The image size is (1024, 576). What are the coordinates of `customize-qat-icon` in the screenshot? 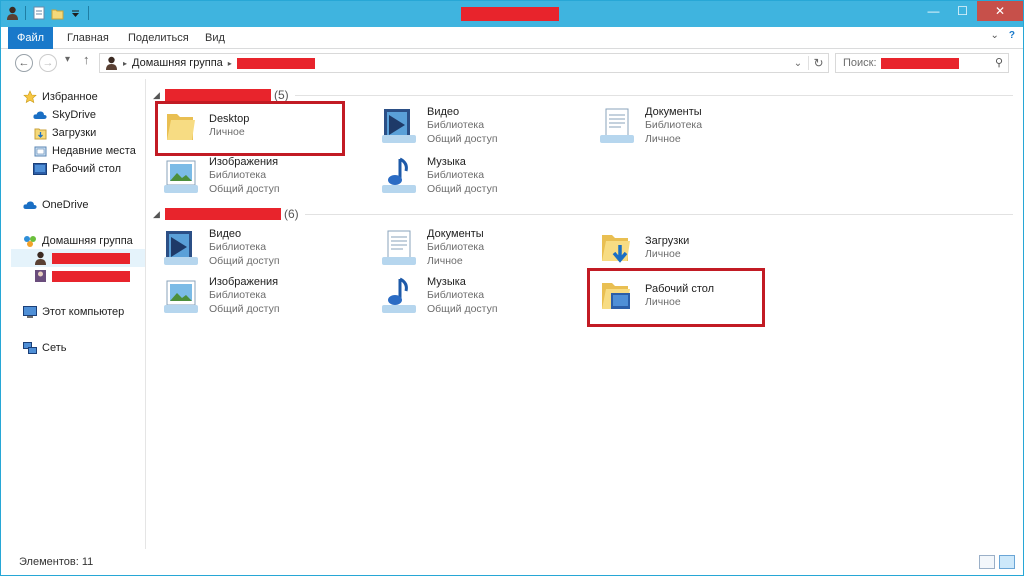 It's located at (75, 13).